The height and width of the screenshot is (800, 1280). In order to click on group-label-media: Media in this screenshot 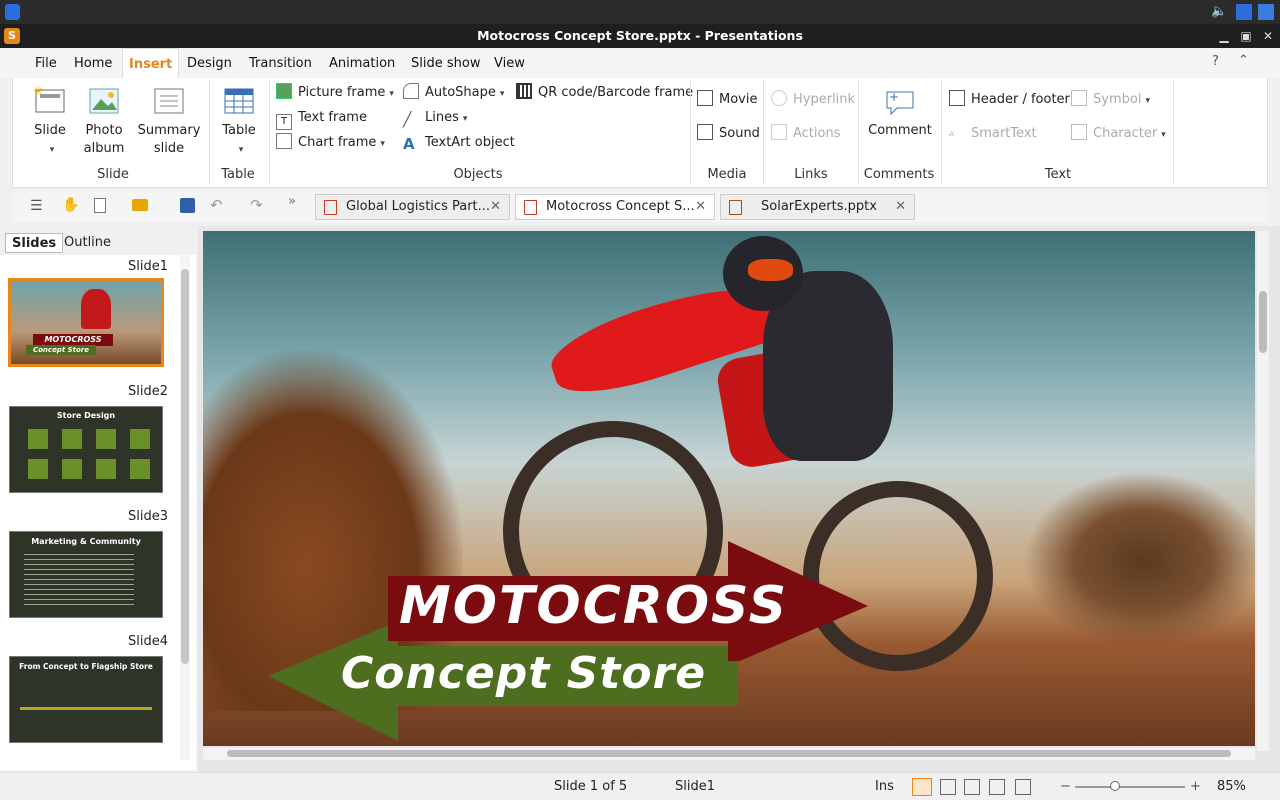, I will do `click(727, 174)`.